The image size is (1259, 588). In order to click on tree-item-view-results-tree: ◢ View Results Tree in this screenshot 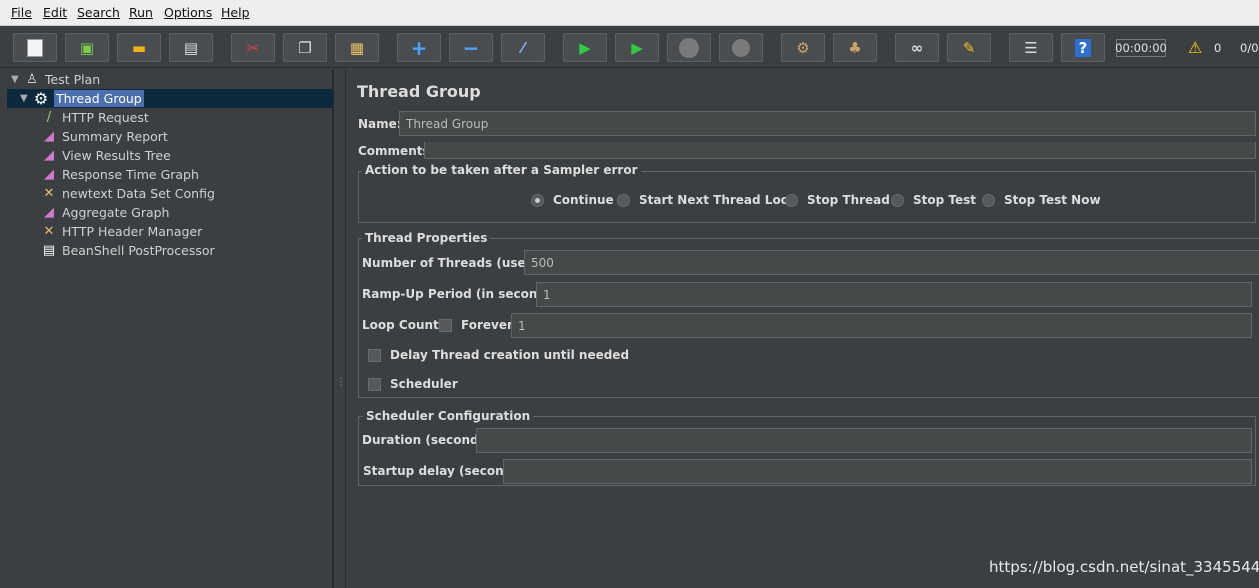, I will do `click(105, 155)`.